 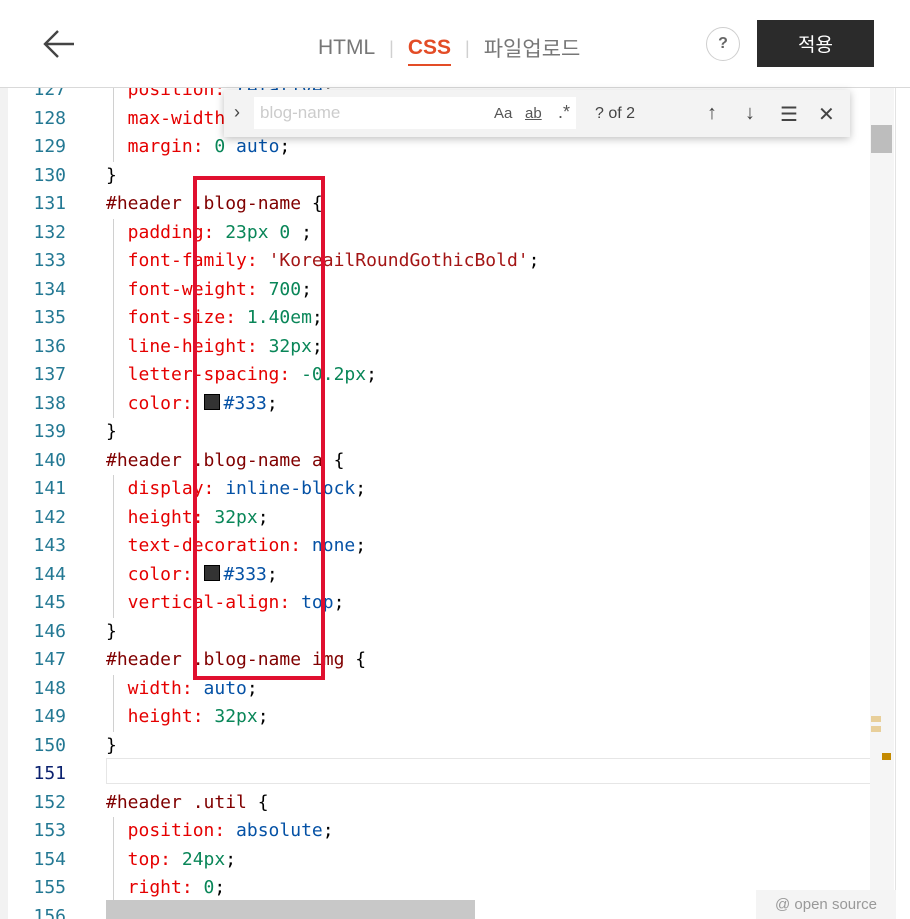 I want to click on code-line: 134 font-weight: 700;, so click(x=439, y=290).